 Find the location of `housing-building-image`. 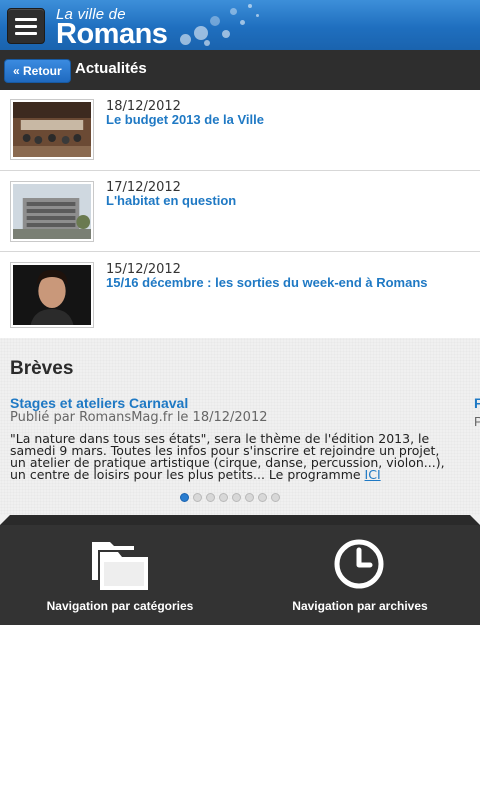

housing-building-image is located at coordinates (52, 211).